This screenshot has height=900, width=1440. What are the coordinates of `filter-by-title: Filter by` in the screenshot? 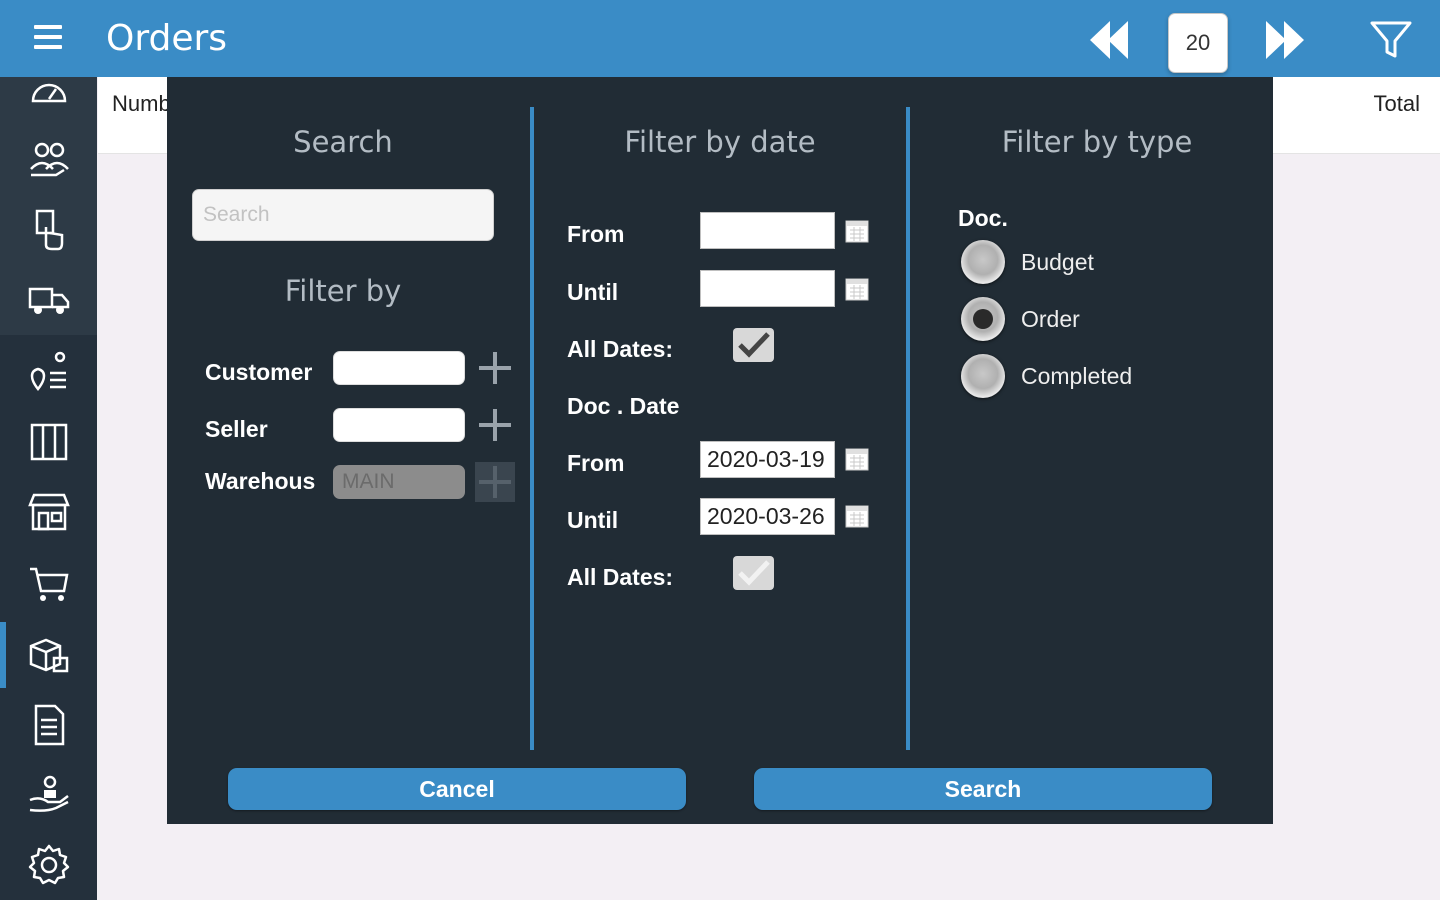 It's located at (343, 291).